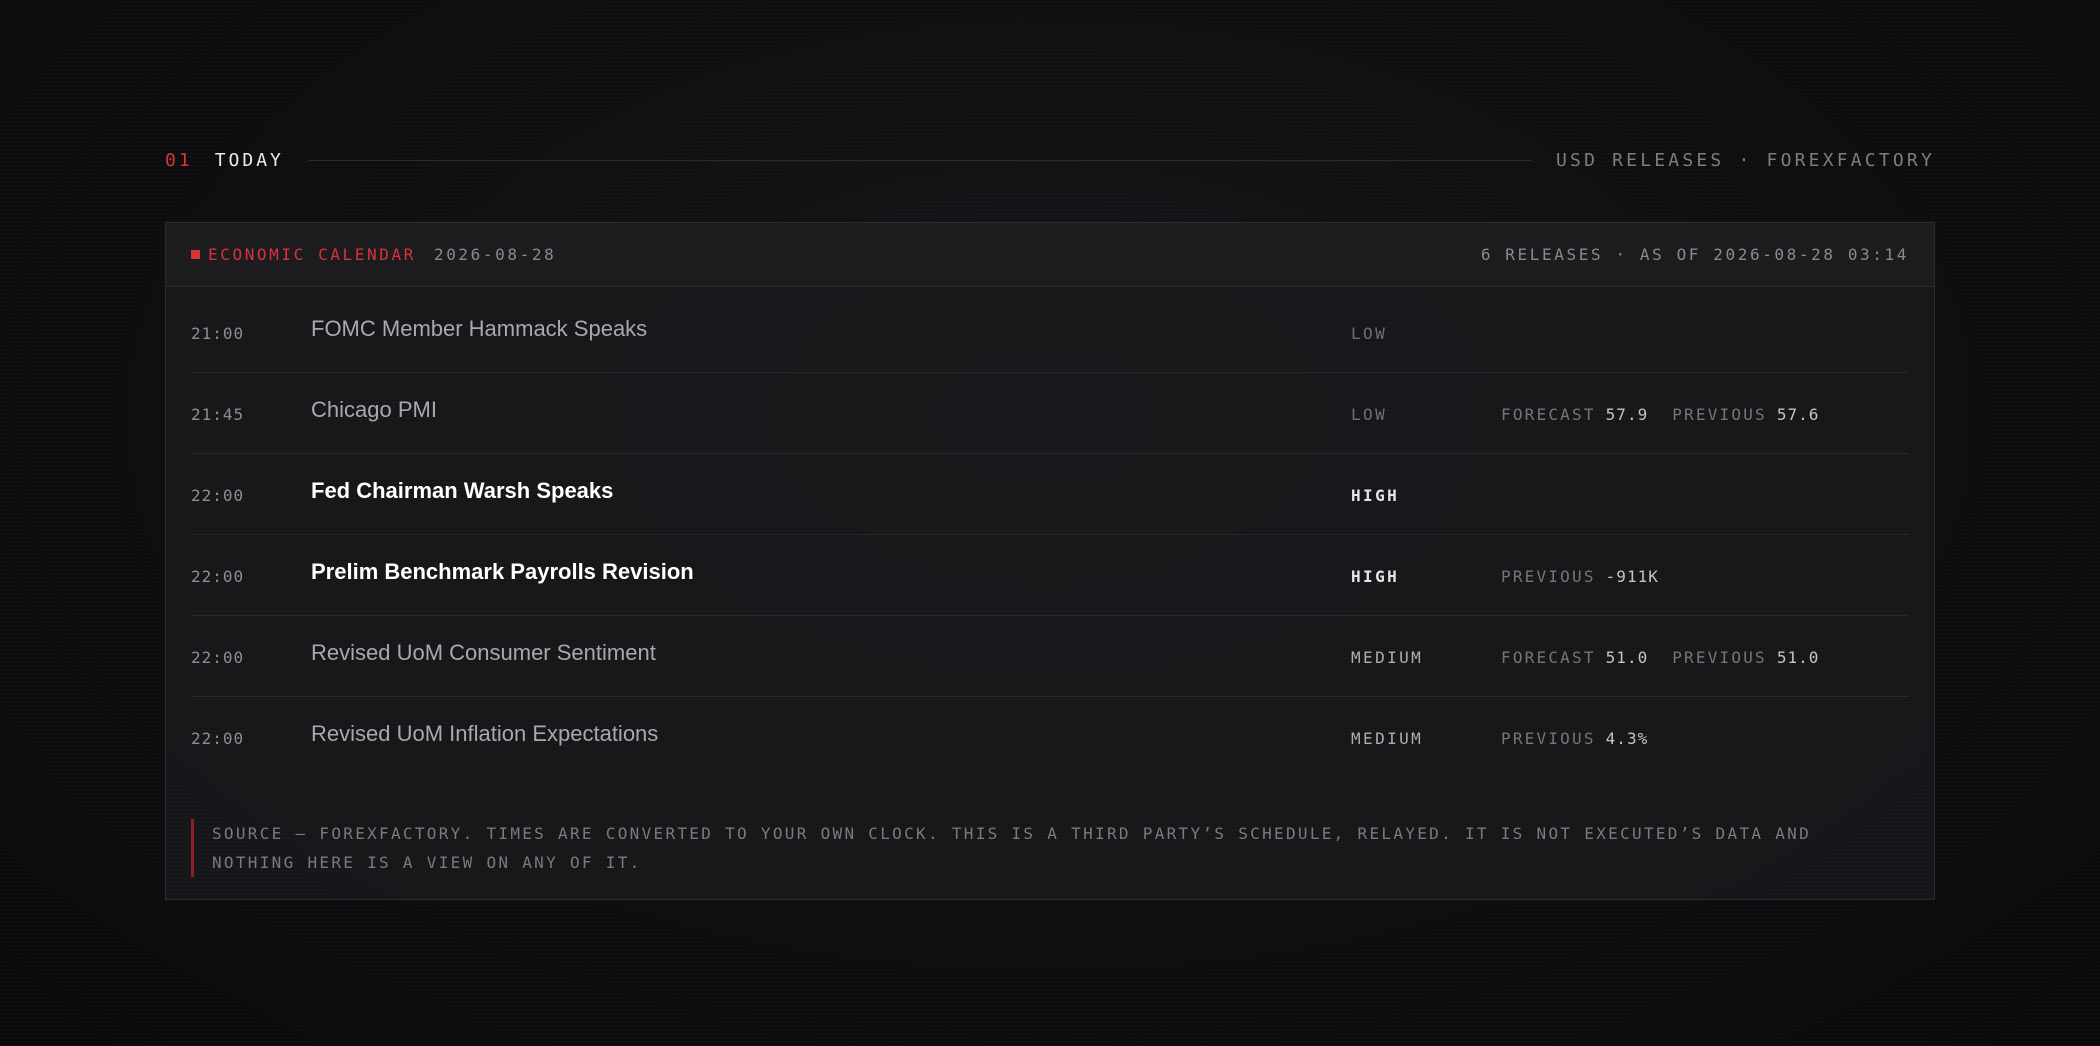 The width and height of the screenshot is (2100, 1046). What do you see at coordinates (218, 333) in the screenshot?
I see `event-time: 21:00` at bounding box center [218, 333].